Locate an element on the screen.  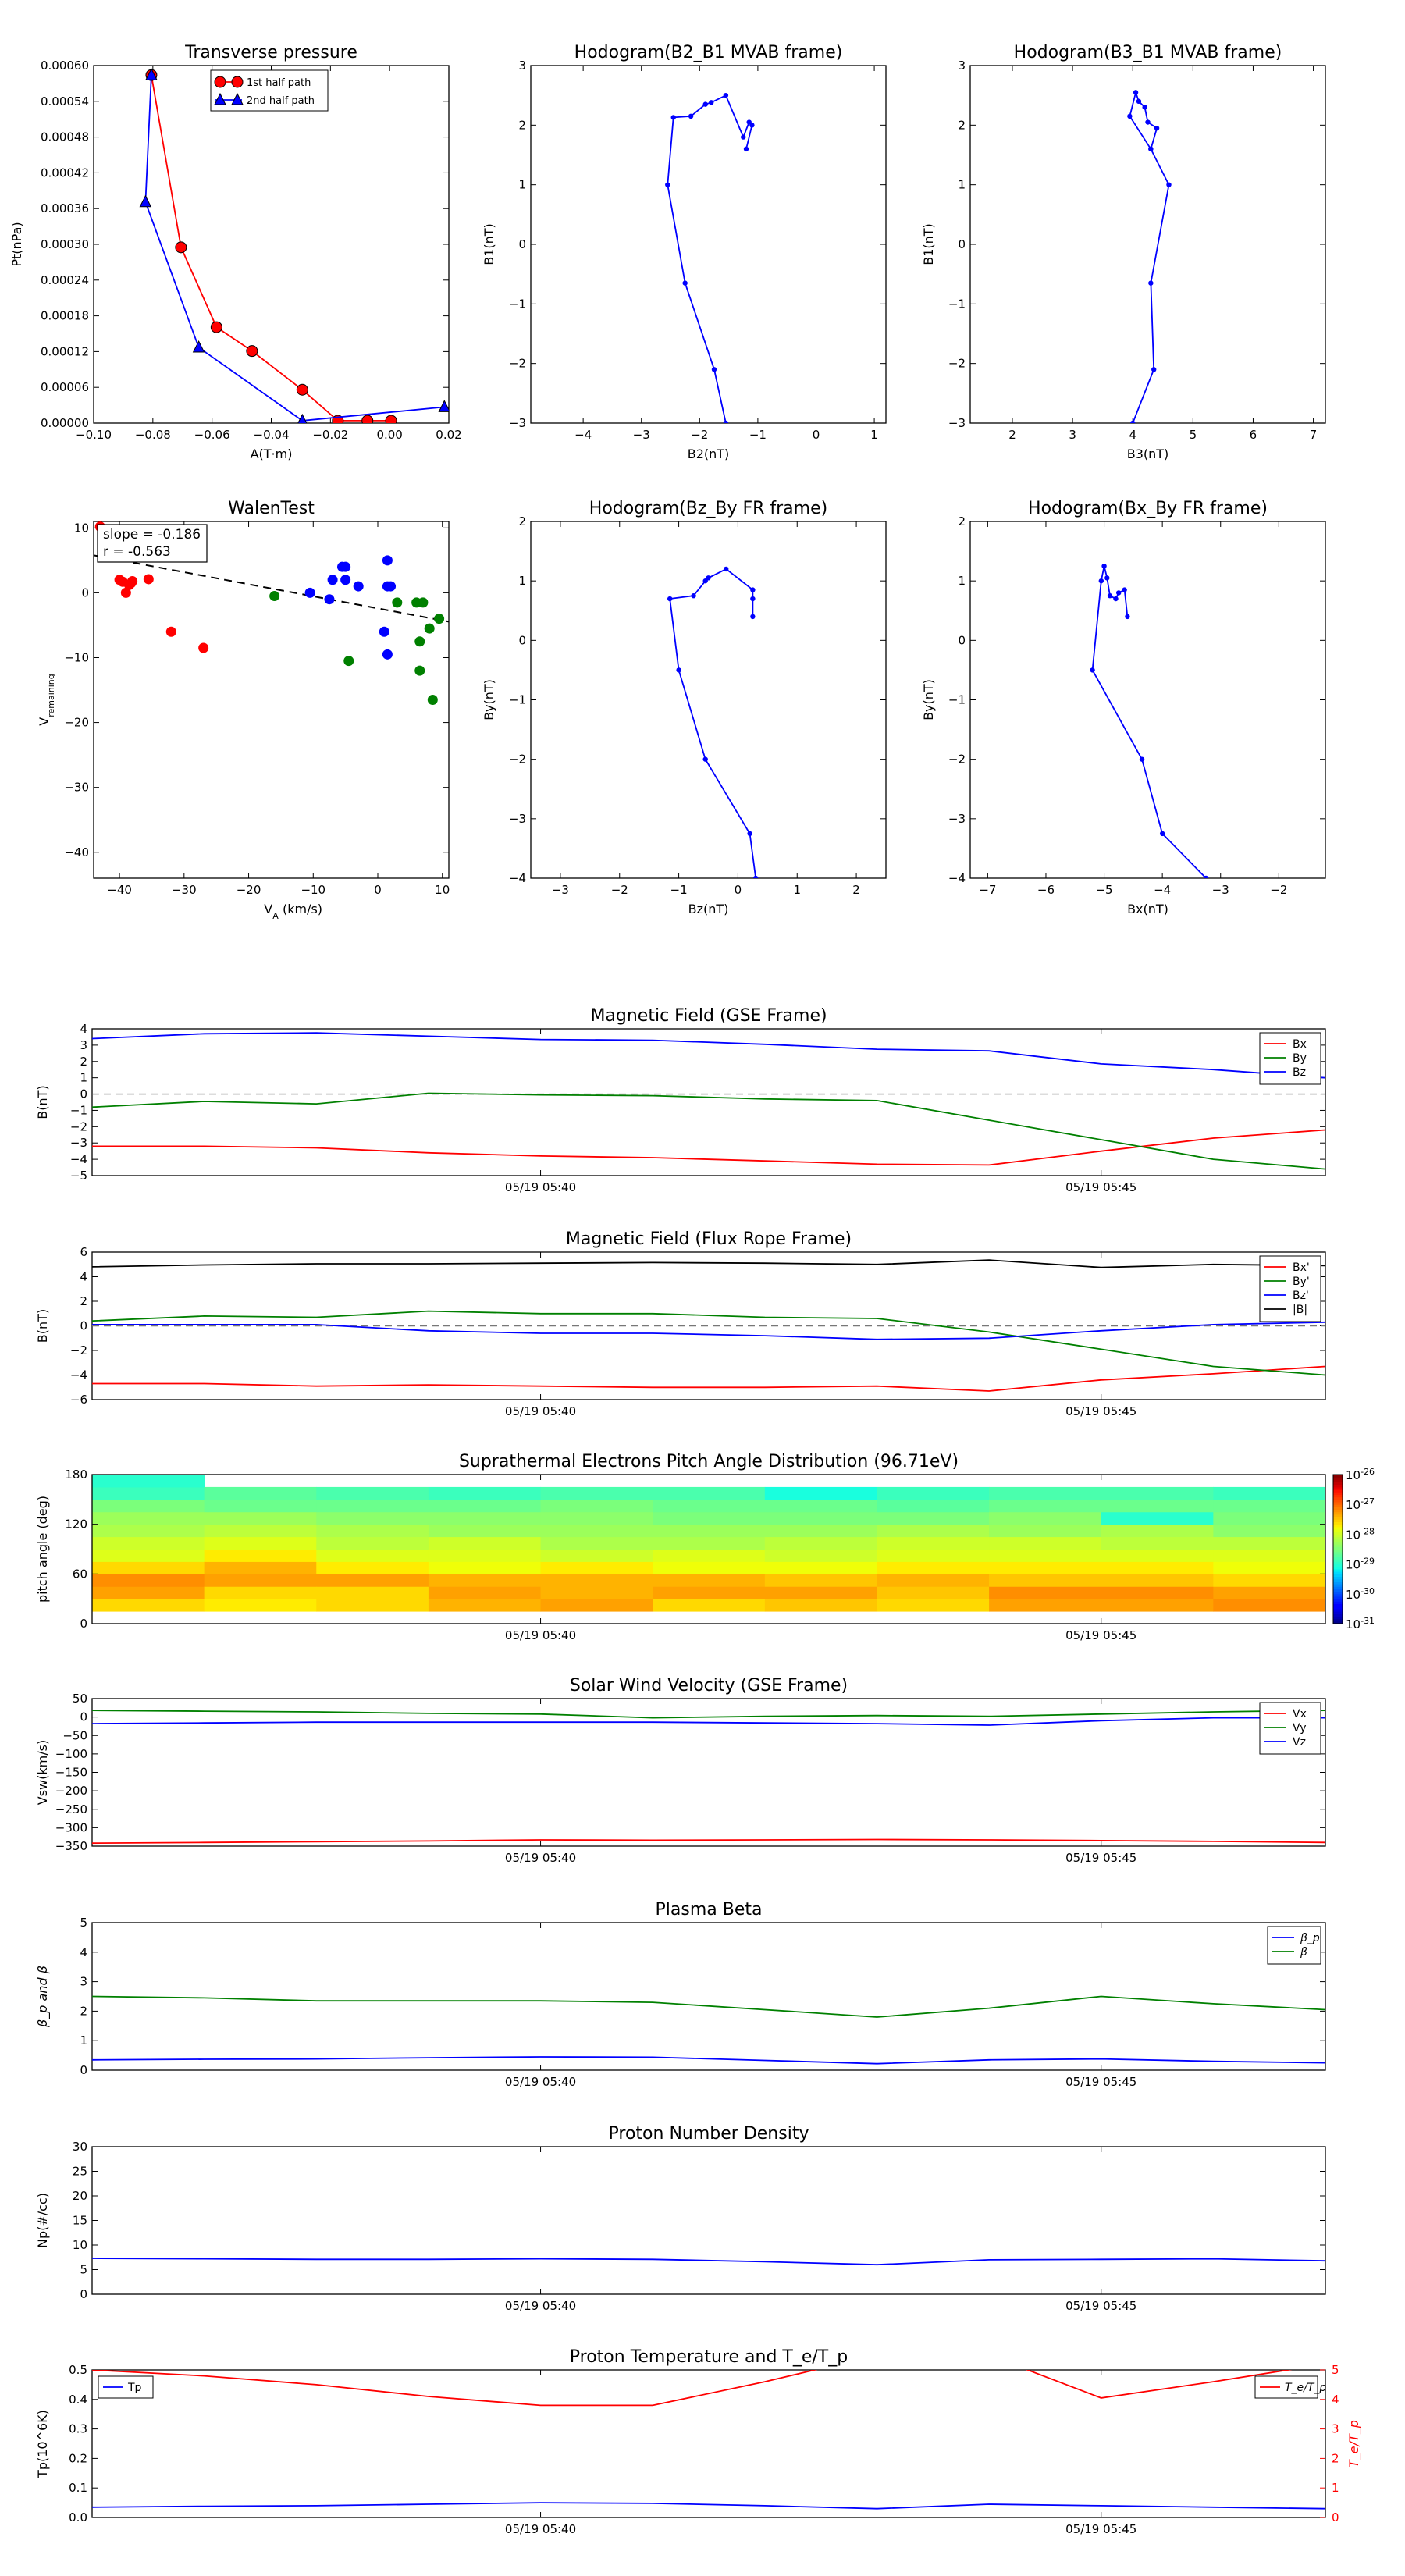
x-tick-label: −0.04 is located at coordinates (272, 435).